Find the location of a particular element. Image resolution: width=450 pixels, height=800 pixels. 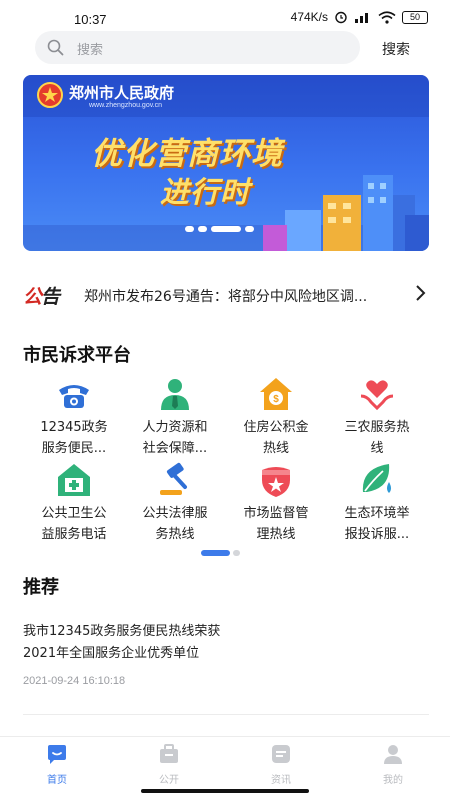

tab-public: 公开 is located at coordinates (169, 767).